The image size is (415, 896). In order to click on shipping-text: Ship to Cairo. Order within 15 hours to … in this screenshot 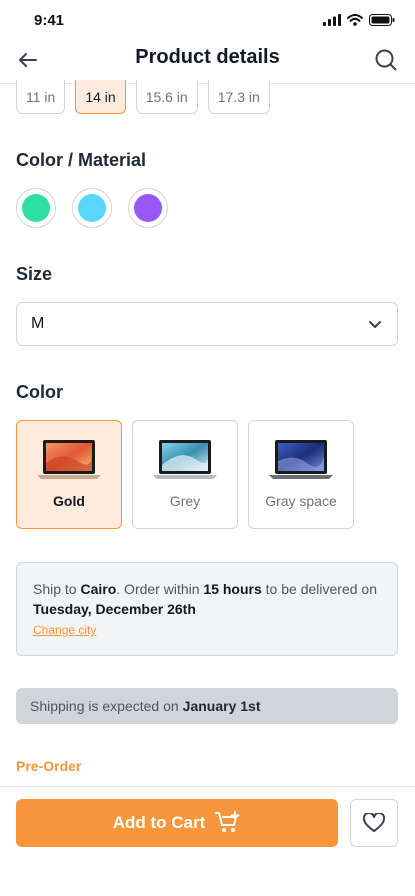, I will do `click(205, 599)`.